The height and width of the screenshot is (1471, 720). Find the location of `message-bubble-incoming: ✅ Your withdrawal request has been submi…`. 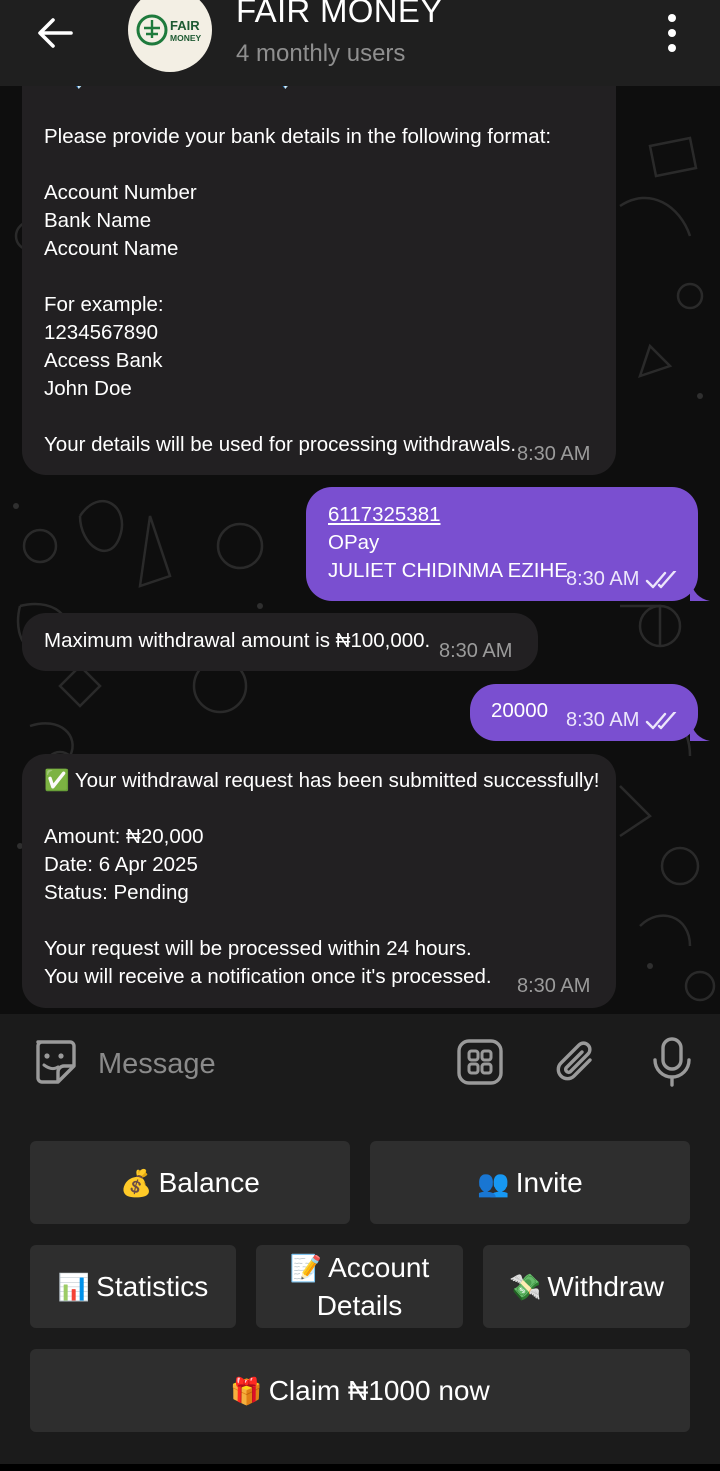

message-bubble-incoming: ✅ Your withdrawal request has been submi… is located at coordinates (319, 881).